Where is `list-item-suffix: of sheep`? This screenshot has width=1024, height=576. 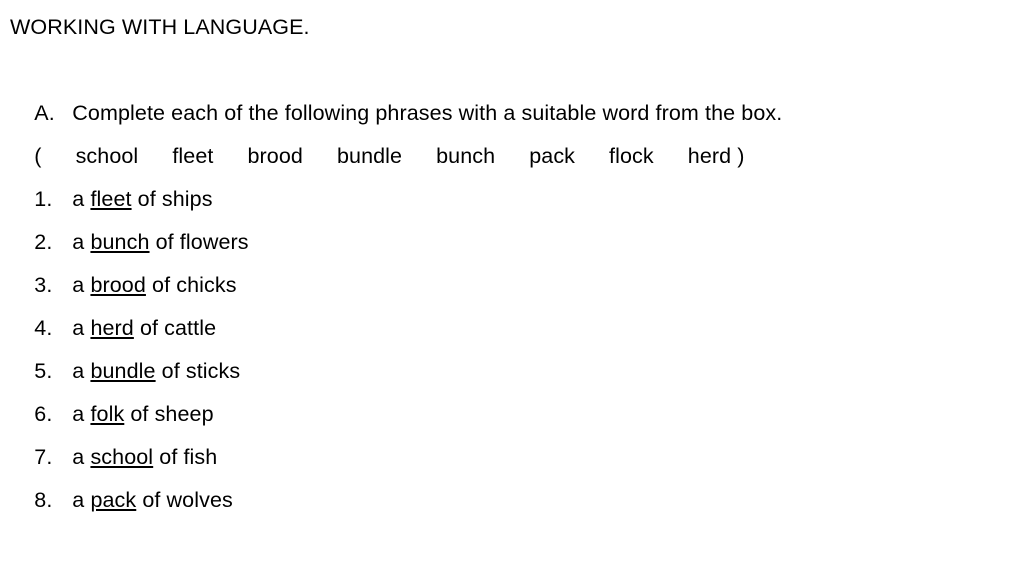
list-item-suffix: of sheep is located at coordinates (169, 414).